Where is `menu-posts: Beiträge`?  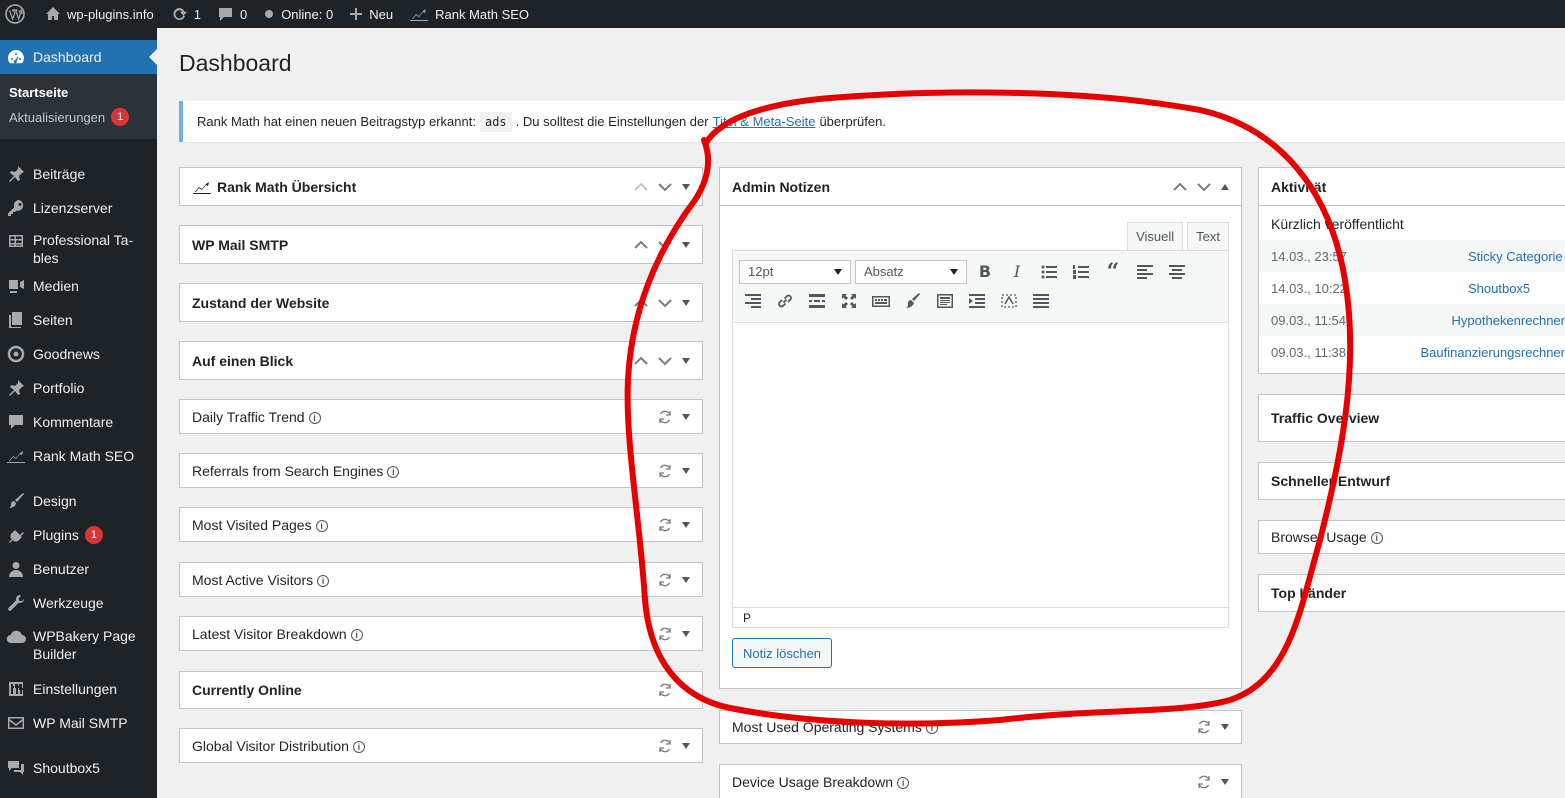 menu-posts: Beiträge is located at coordinates (78, 174).